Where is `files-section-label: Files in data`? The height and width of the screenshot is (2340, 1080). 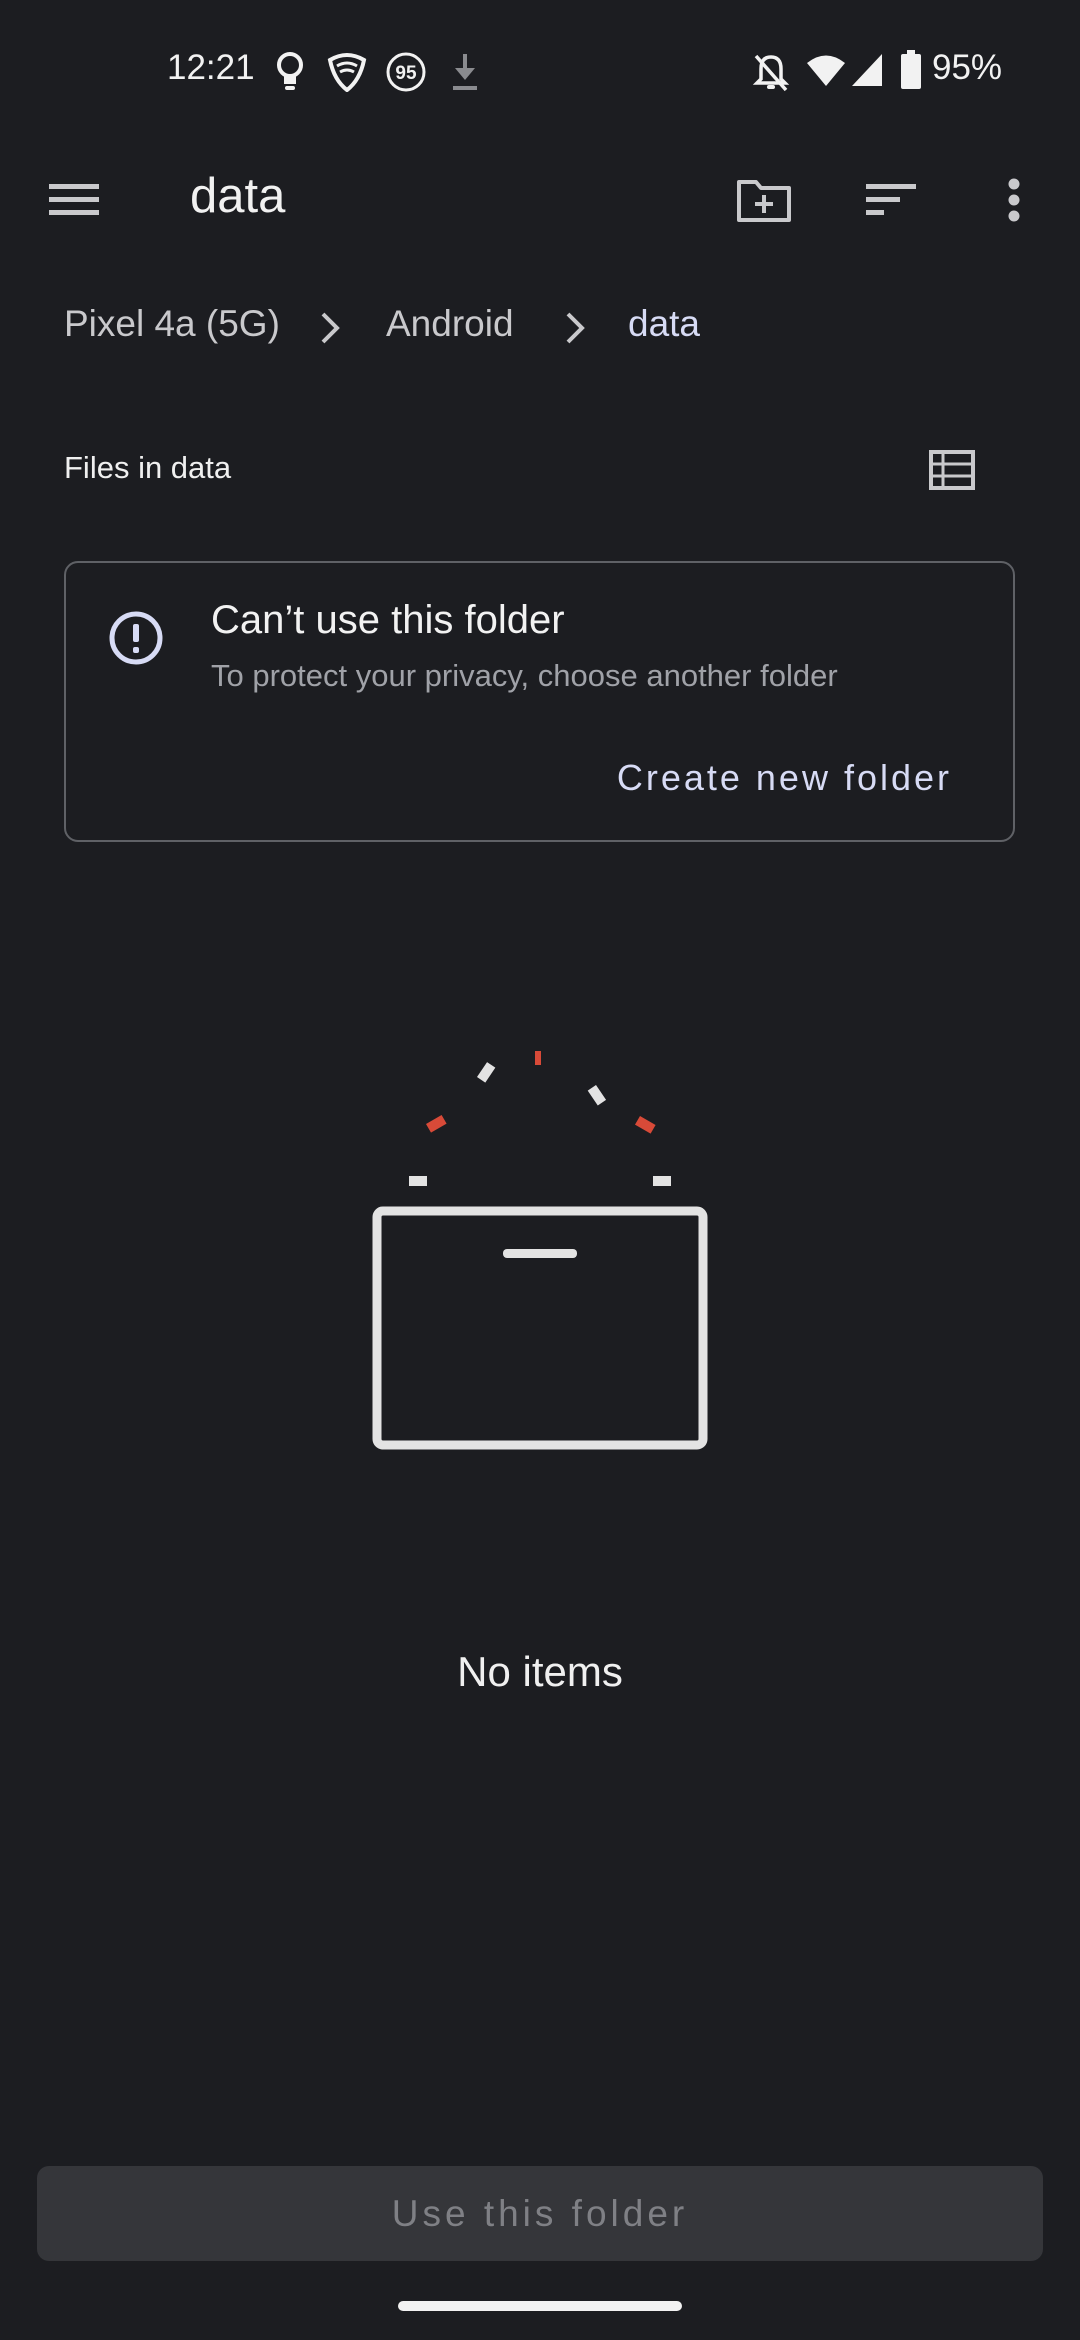
files-section-label: Files in data is located at coordinates (148, 467).